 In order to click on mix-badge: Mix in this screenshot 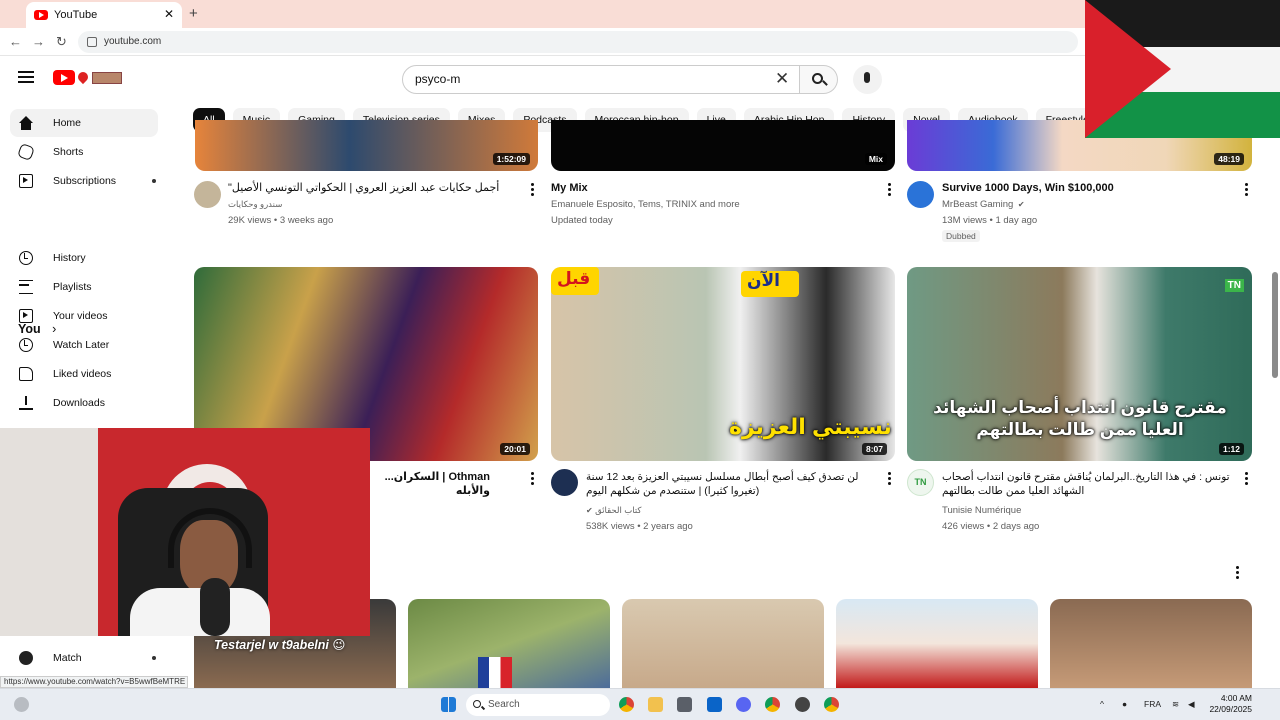, I will do `click(875, 159)`.